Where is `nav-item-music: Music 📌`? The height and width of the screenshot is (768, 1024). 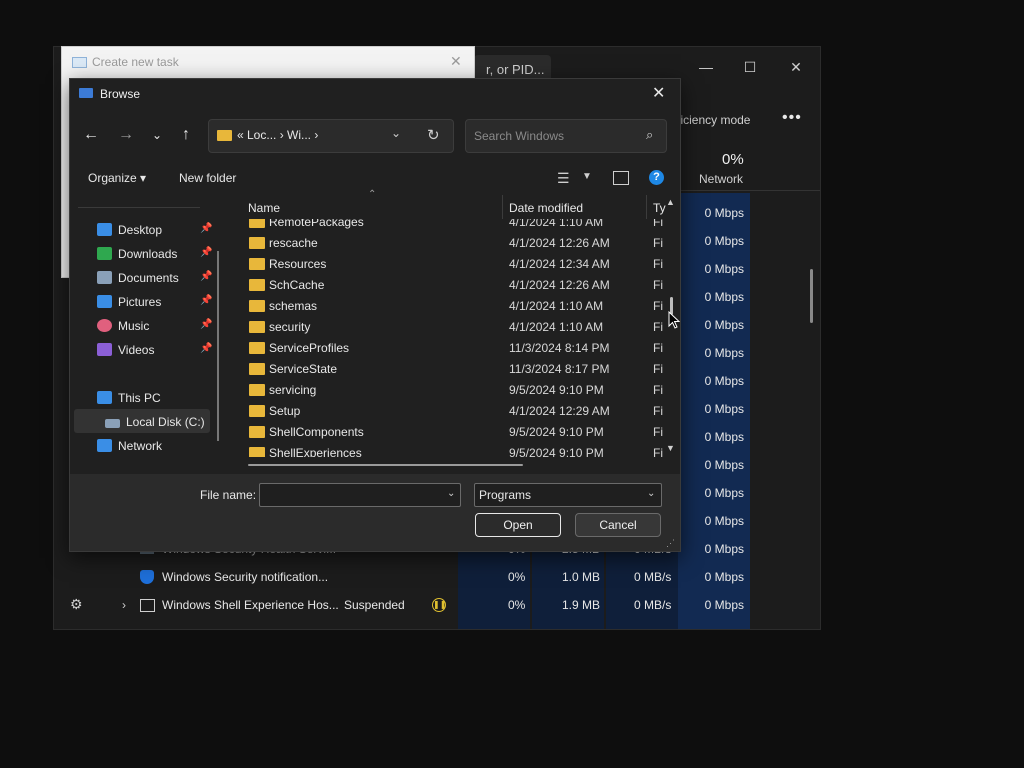
nav-item-music: Music 📌 is located at coordinates (162, 330).